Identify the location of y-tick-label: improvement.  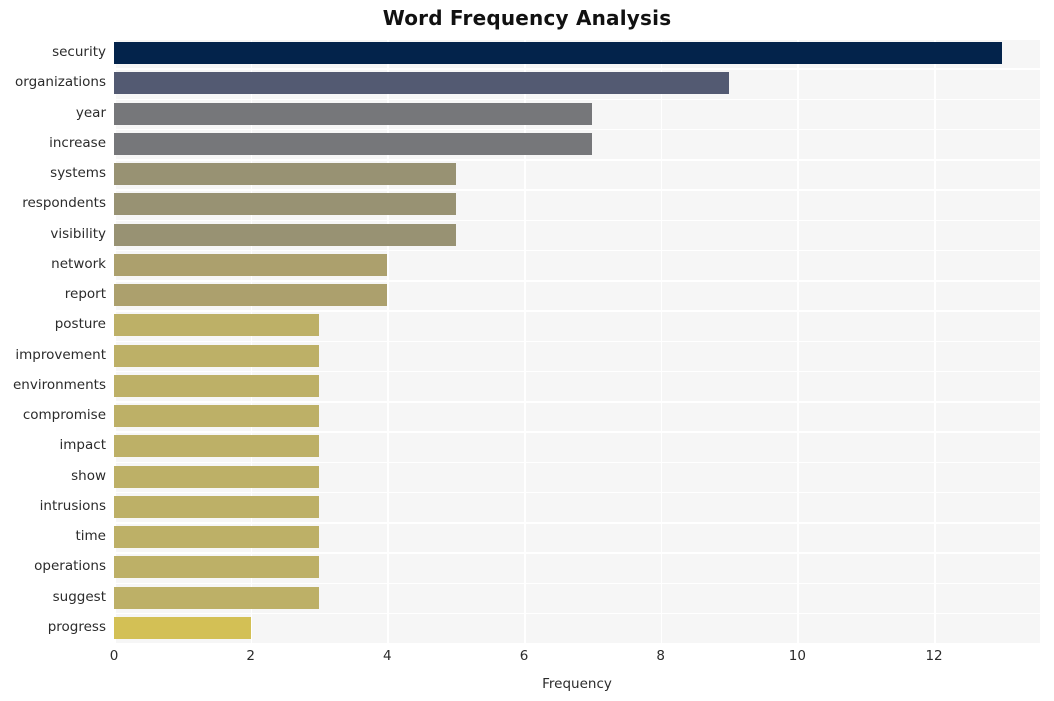
(60, 354).